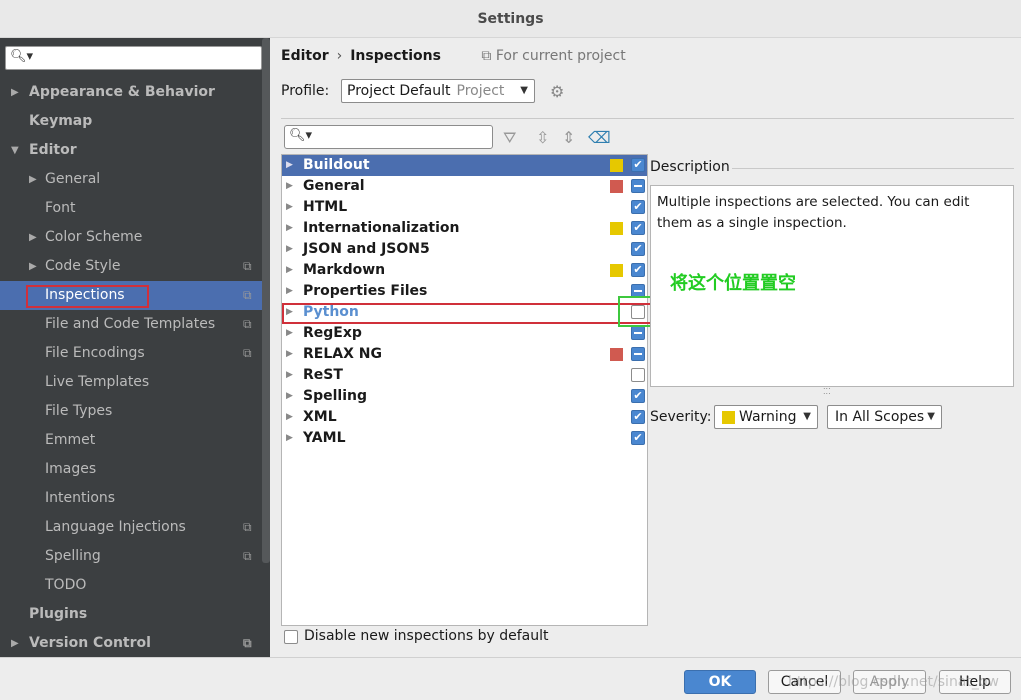  What do you see at coordinates (336, 165) in the screenshot?
I see `tree-row-label: Buildout` at bounding box center [336, 165].